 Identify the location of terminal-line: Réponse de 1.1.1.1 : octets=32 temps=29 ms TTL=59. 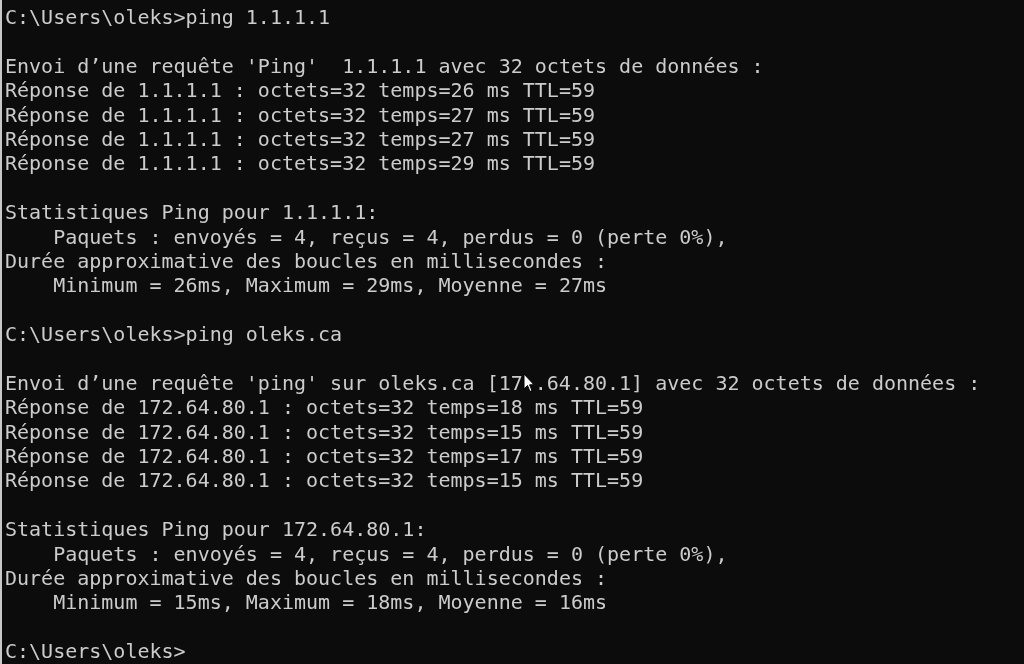
(300, 163).